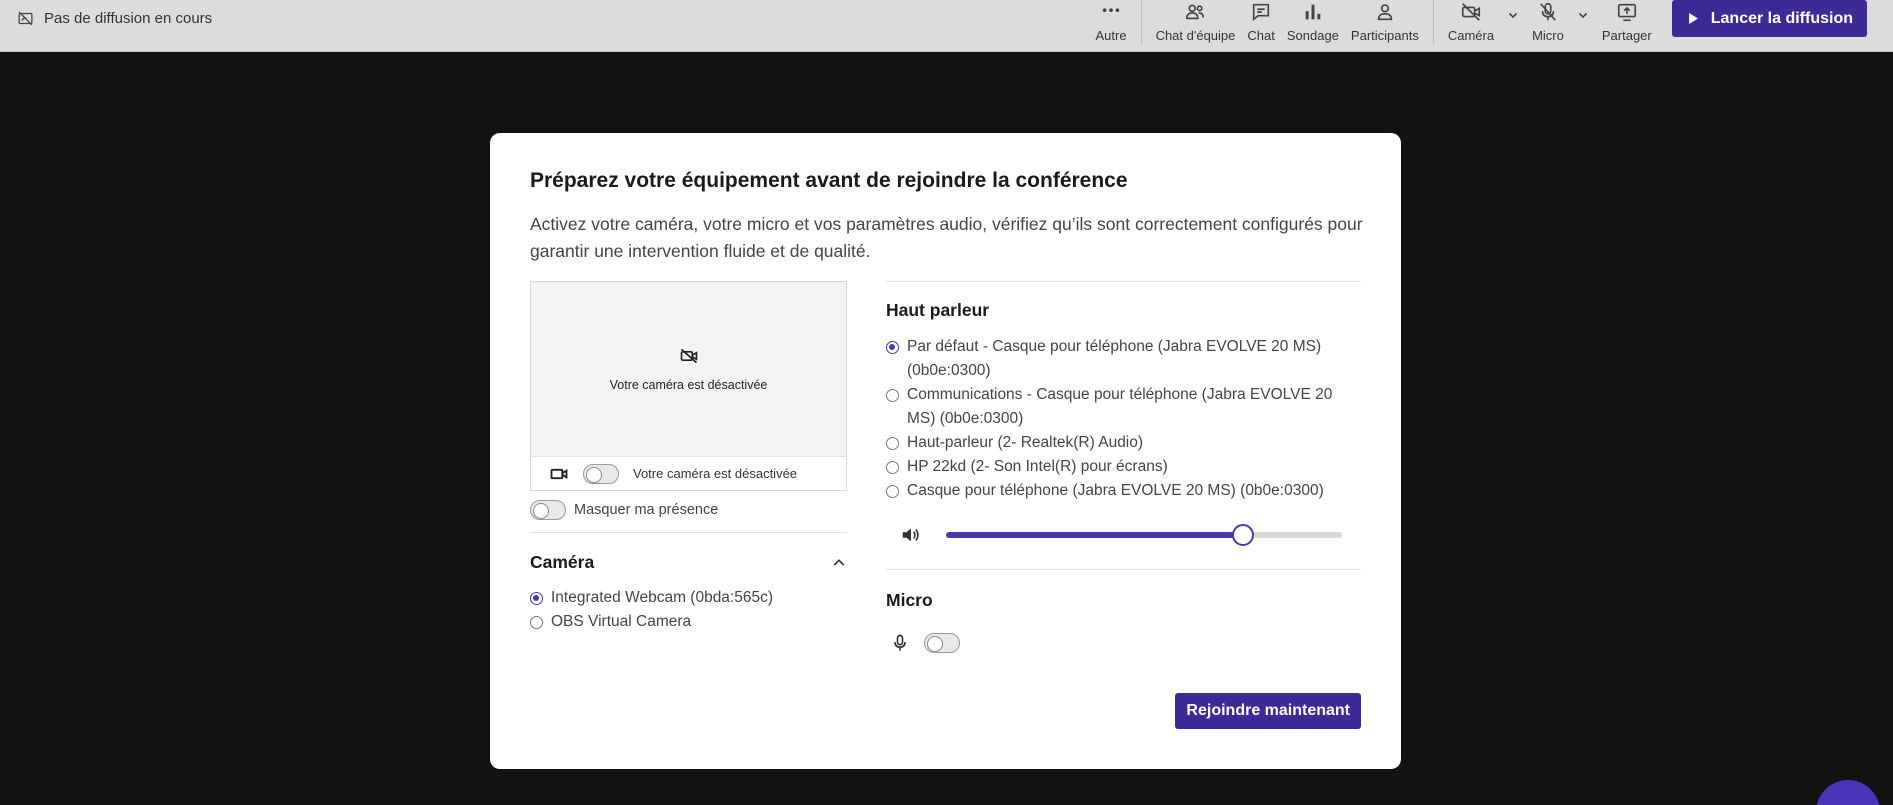  Describe the element at coordinates (1111, 10) in the screenshot. I see `more-dots-icon` at that location.